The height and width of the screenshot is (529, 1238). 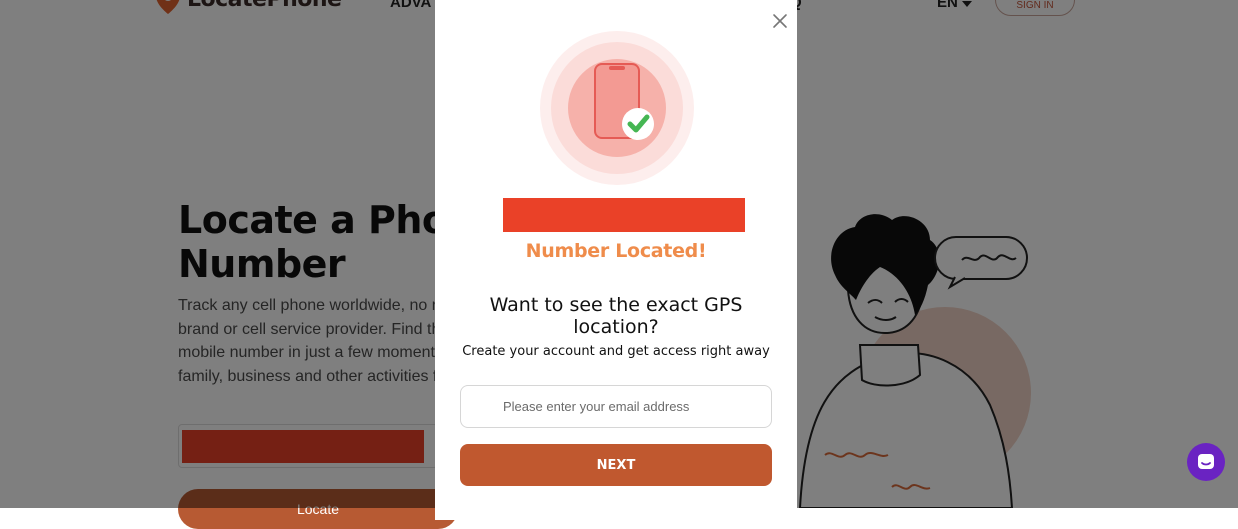 I want to click on chat-icon, so click(x=1206, y=461).